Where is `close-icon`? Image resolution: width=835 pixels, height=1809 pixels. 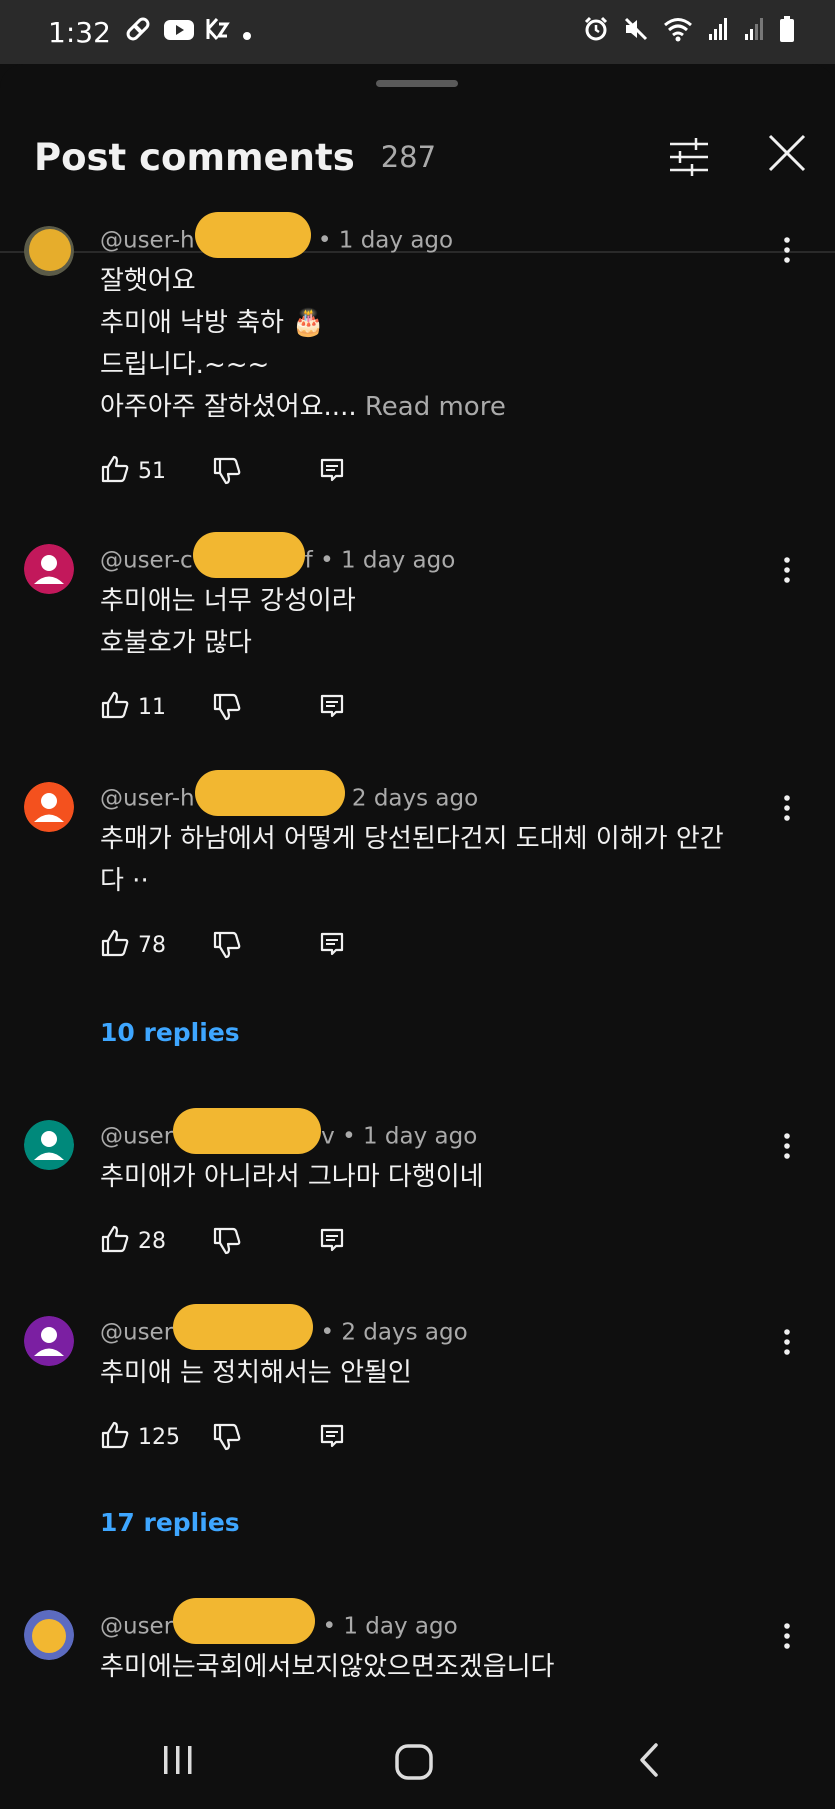 close-icon is located at coordinates (787, 153).